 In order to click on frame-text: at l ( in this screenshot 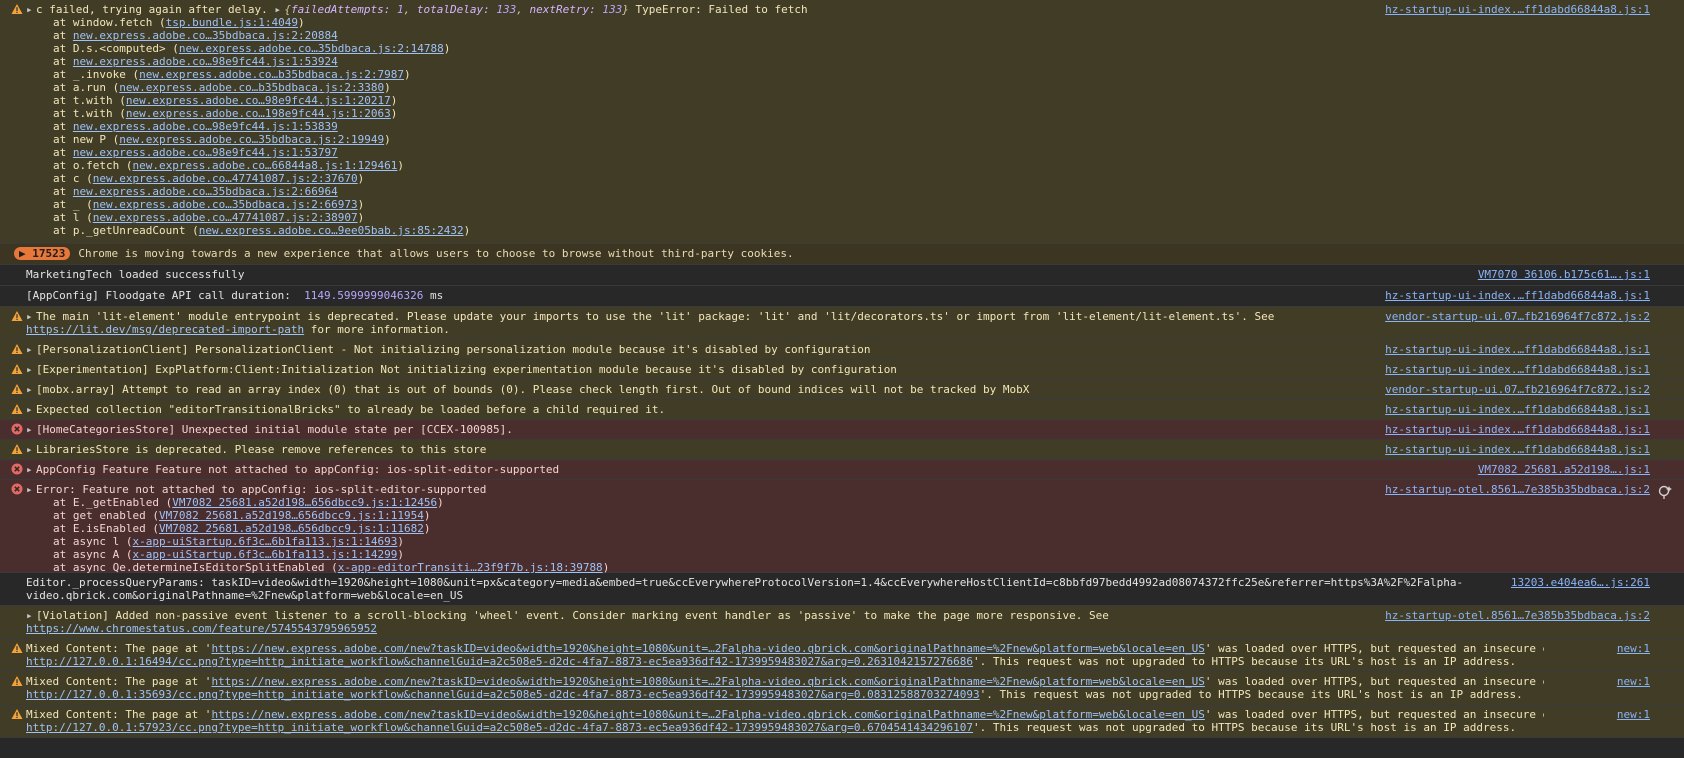, I will do `click(73, 217)`.